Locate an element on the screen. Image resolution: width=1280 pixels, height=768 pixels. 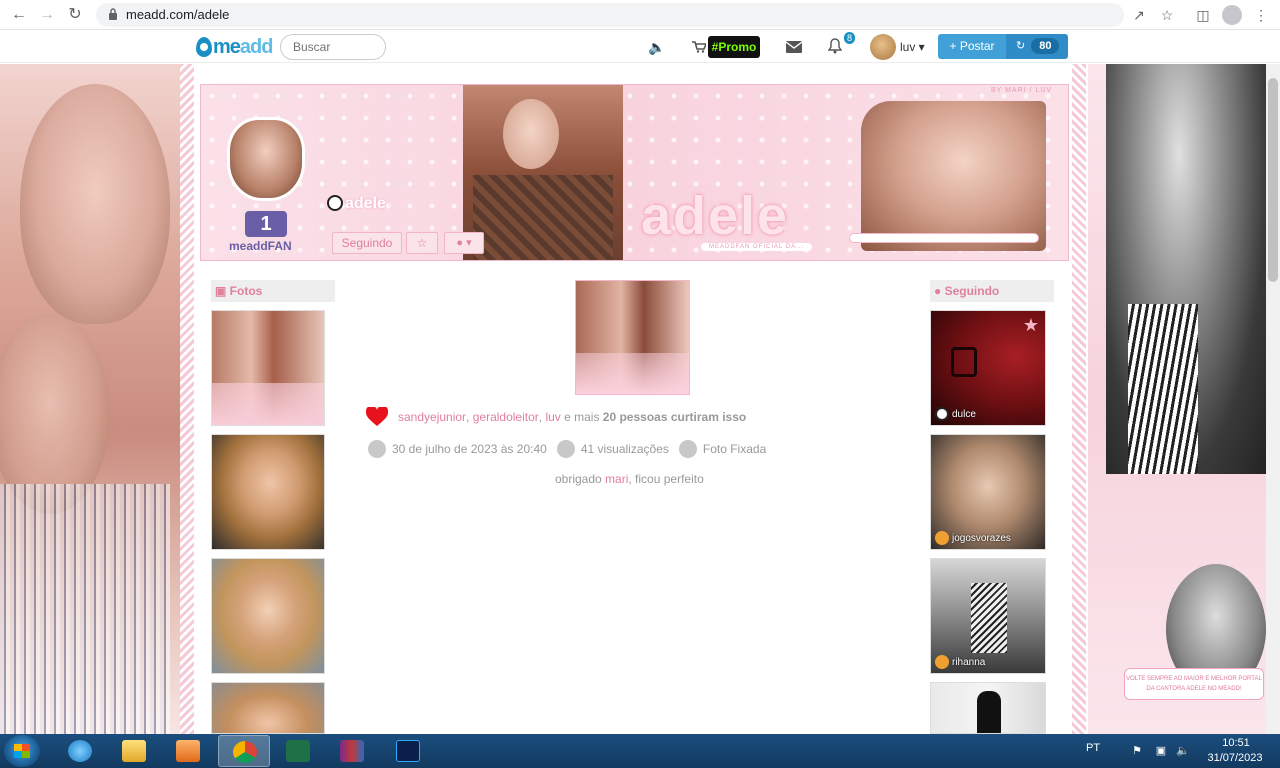
following-card: rihanna is located at coordinates (988, 616).